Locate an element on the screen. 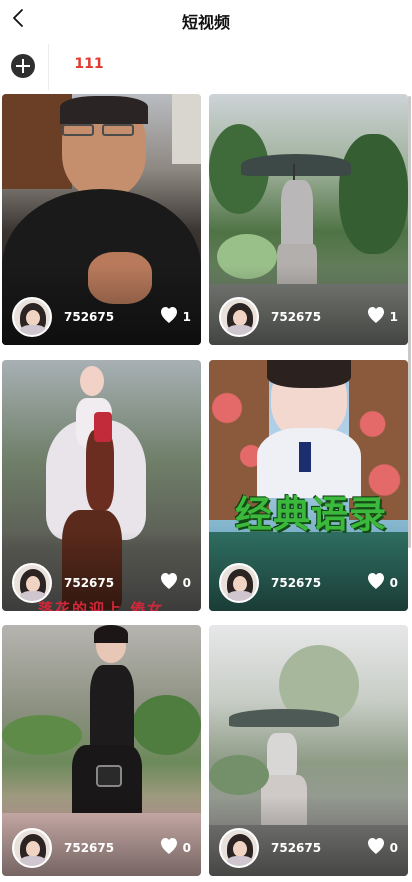 The image size is (412, 882). video-card: 落花的迎上 傣女 752675 0 is located at coordinates (101, 485).